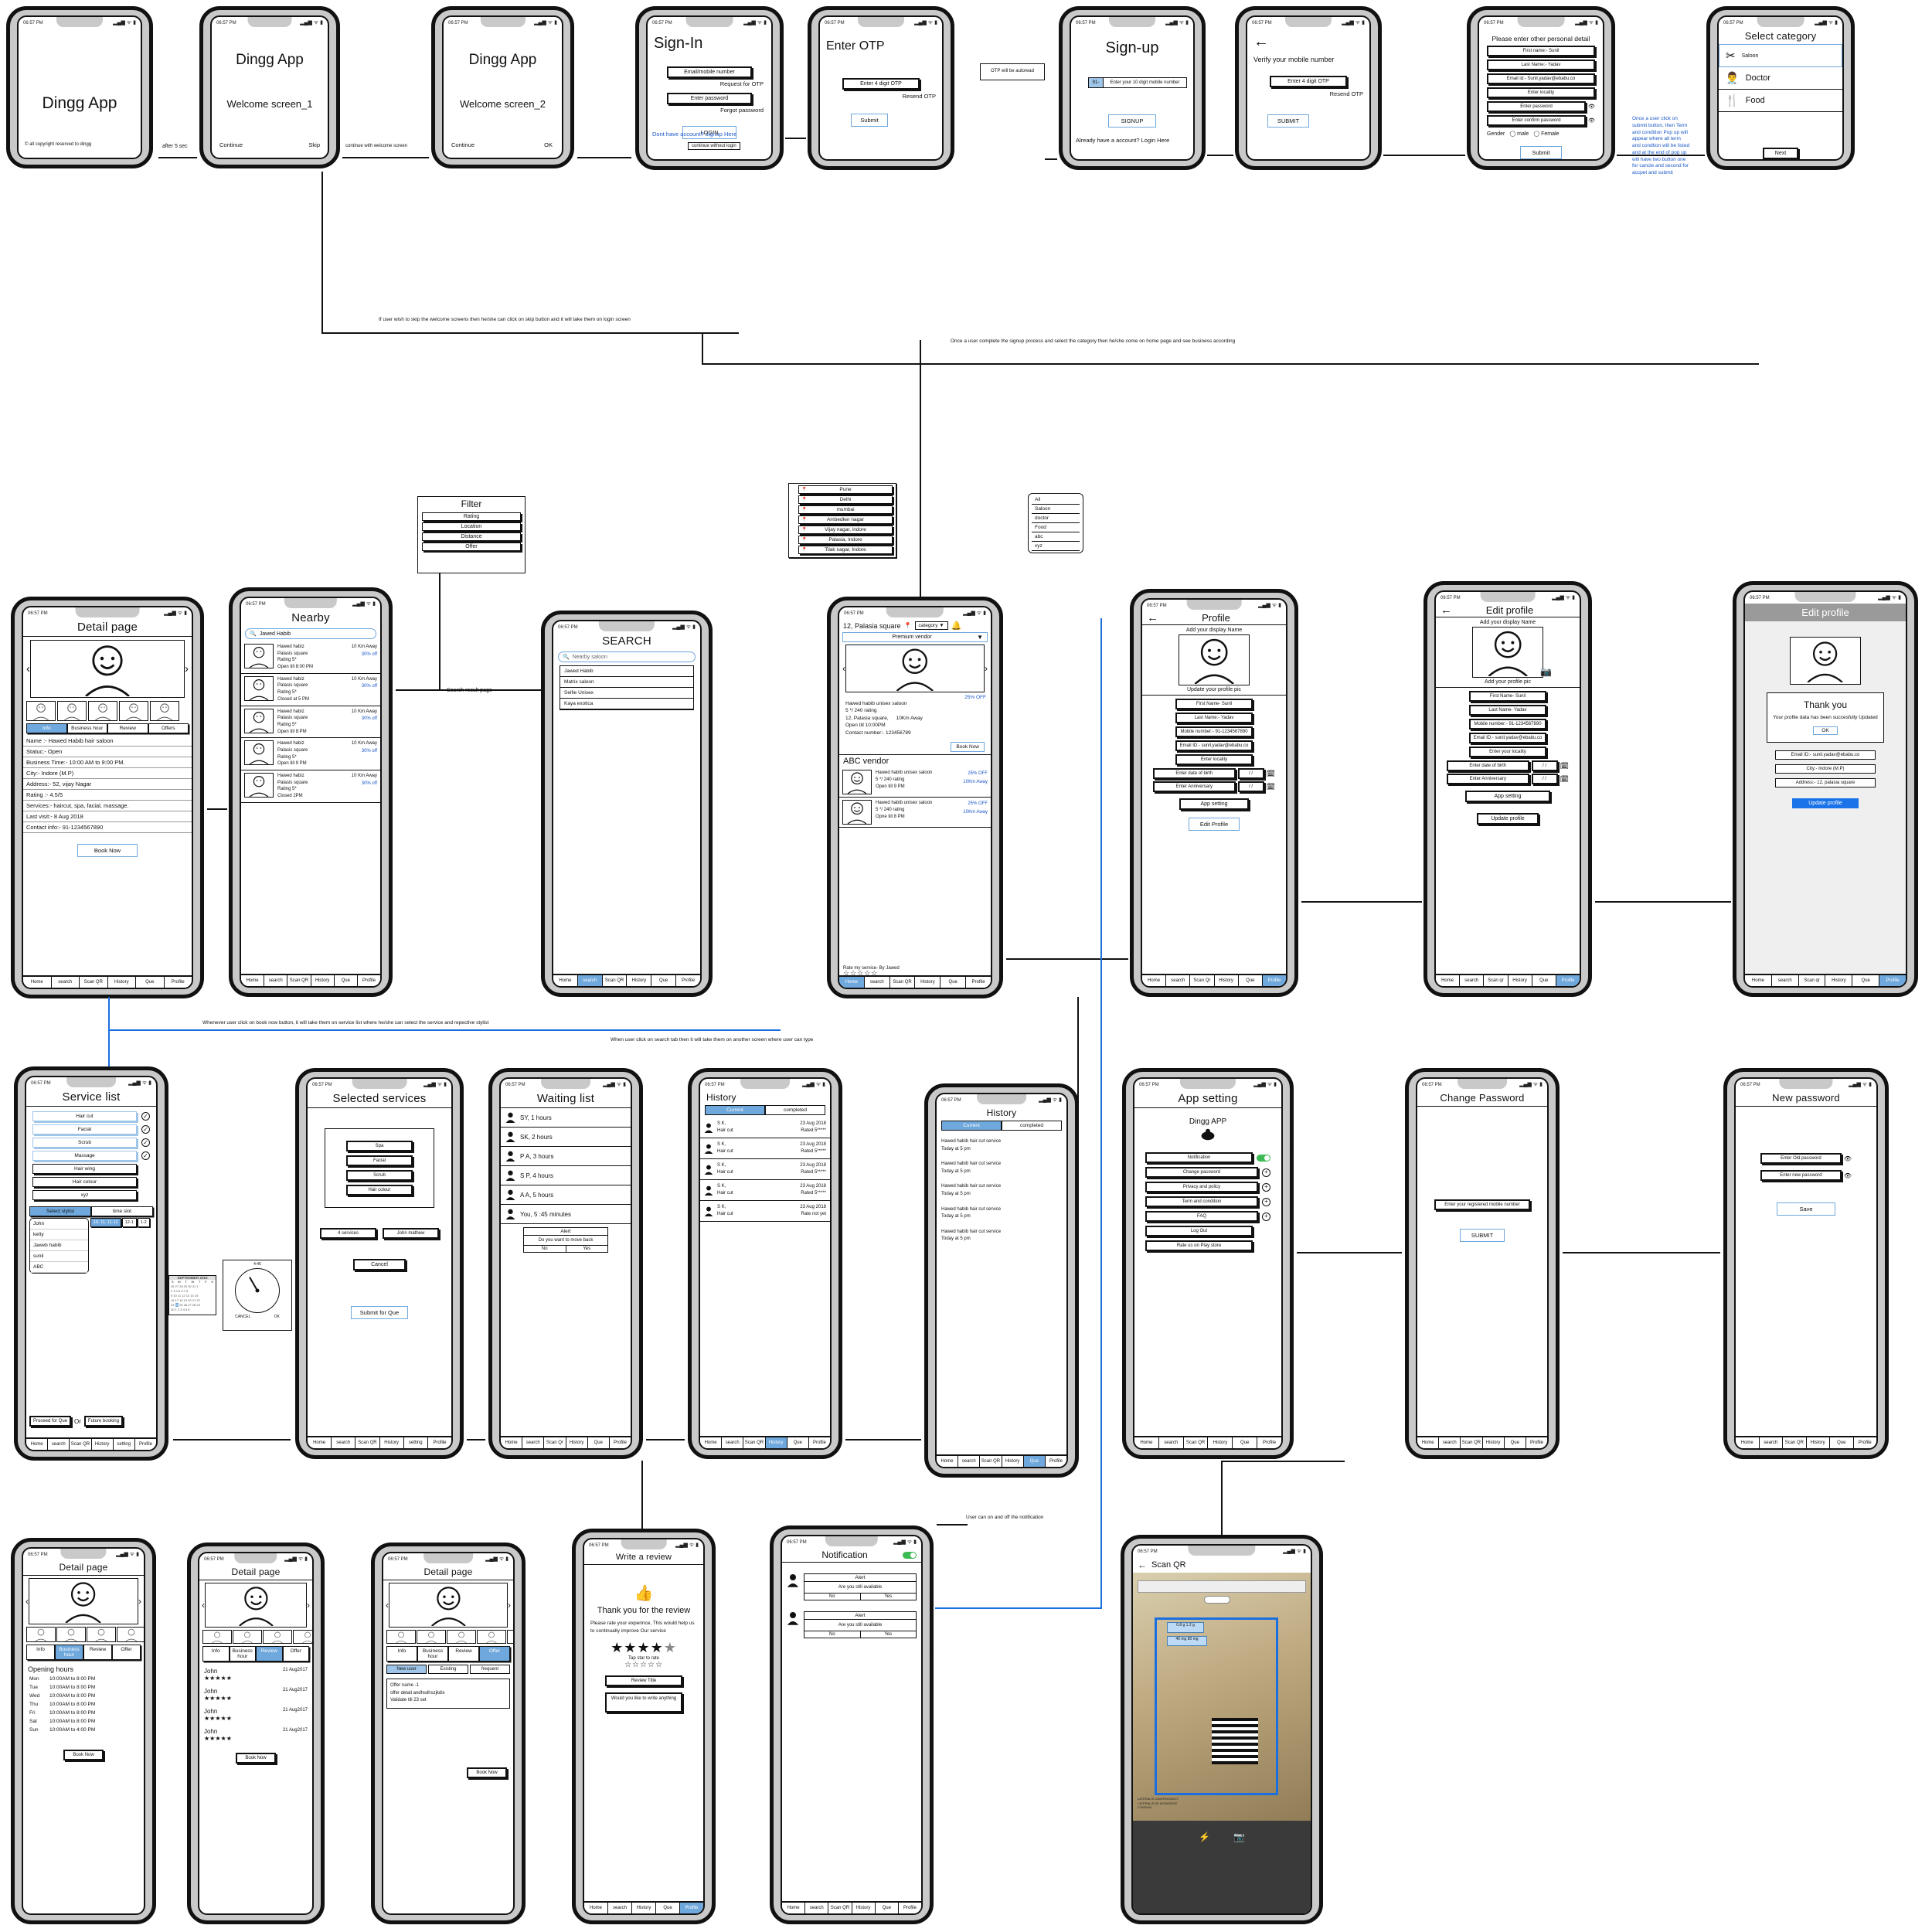 This screenshot has height=1932, width=1932. Describe the element at coordinates (1545, 766) in the screenshot. I see `dob-date-field: / /` at that location.